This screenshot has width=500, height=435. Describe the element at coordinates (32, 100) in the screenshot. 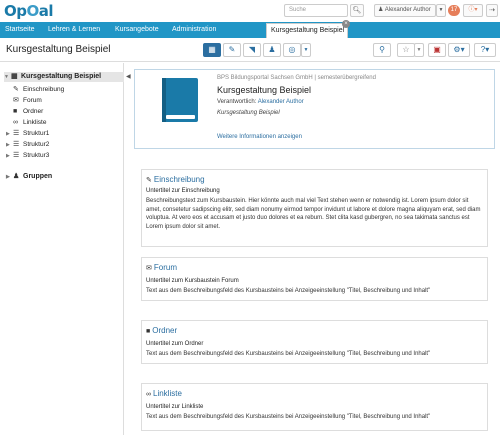

I see `menu-item-label: Forum` at that location.